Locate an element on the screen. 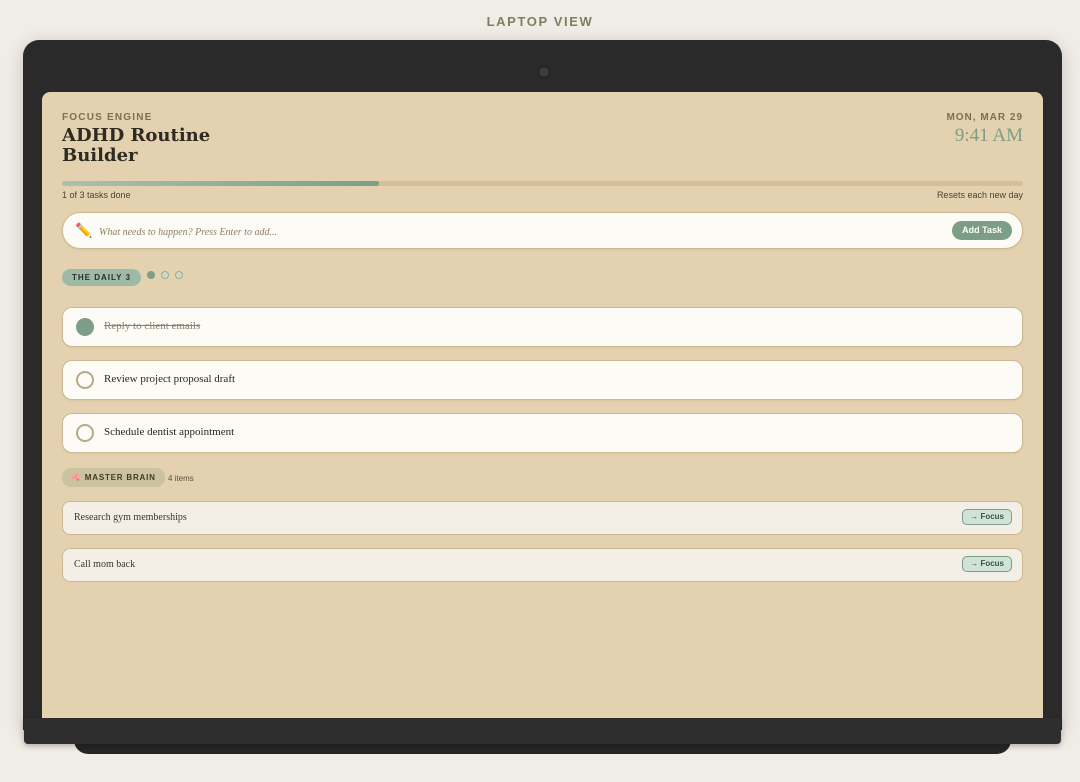 The width and height of the screenshot is (1080, 782). progress-dot-filled is located at coordinates (151, 275).